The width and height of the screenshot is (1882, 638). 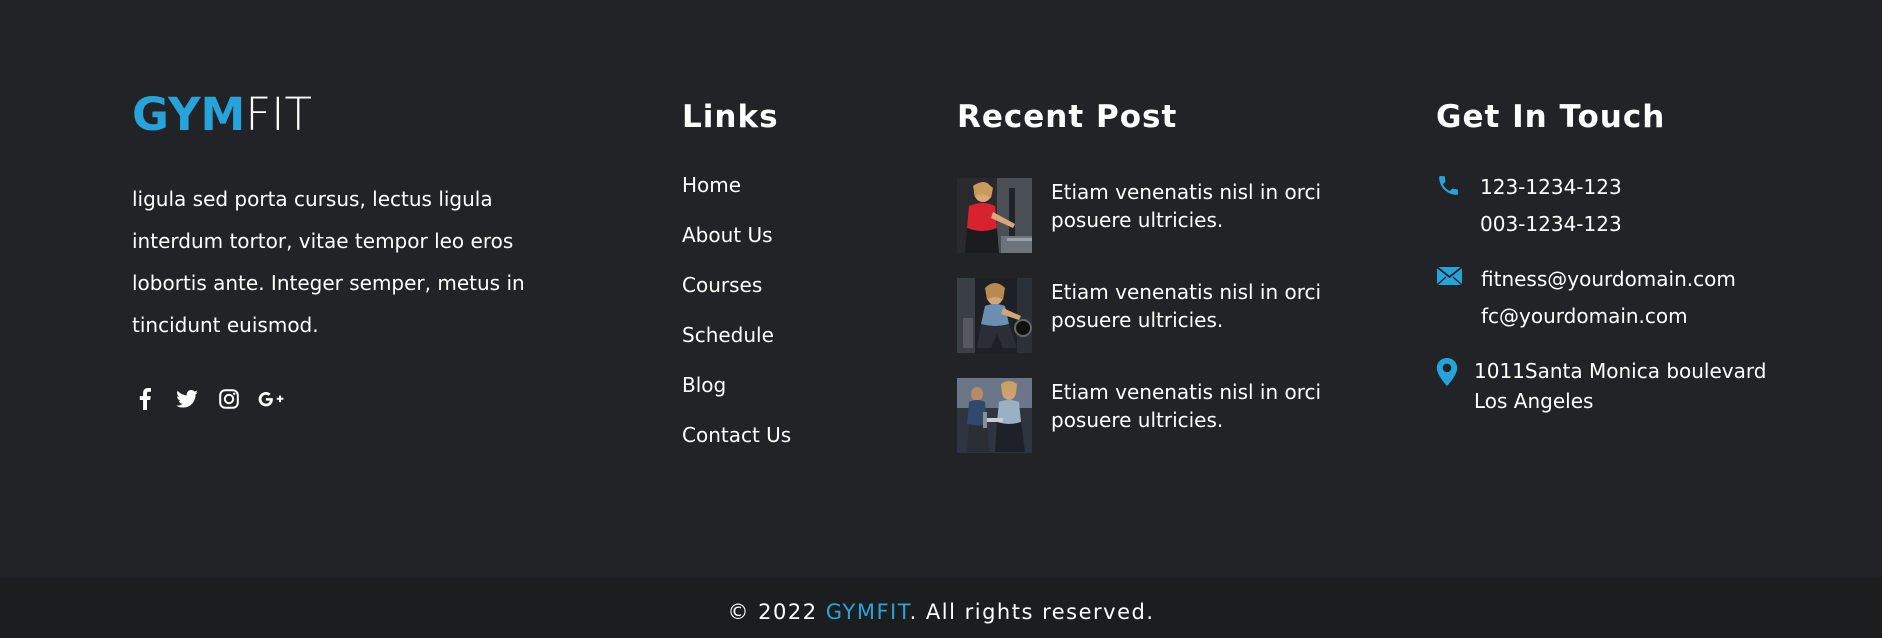 I want to click on logo: GYMFIT, so click(x=332, y=115).